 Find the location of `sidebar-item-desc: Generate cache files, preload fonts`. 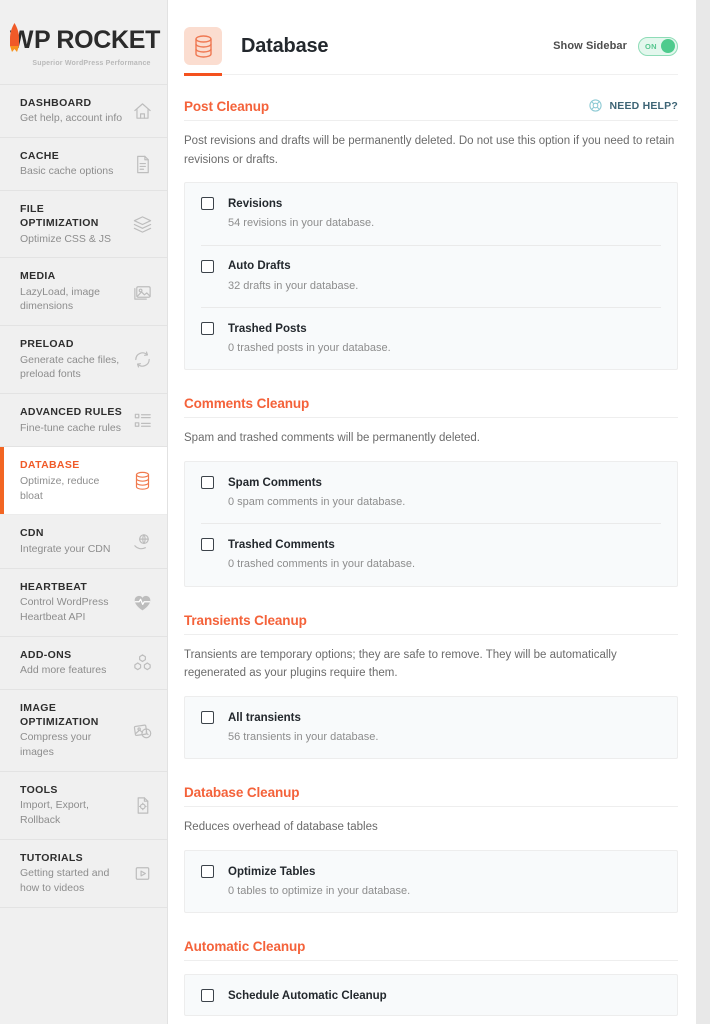

sidebar-item-desc: Generate cache files, preload fonts is located at coordinates (70, 367).